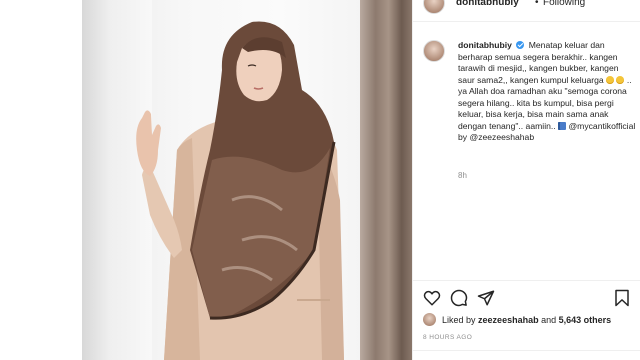 The width and height of the screenshot is (640, 360). What do you see at coordinates (447, 337) in the screenshot?
I see `post-timestamp: 8 HOURS AGO` at bounding box center [447, 337].